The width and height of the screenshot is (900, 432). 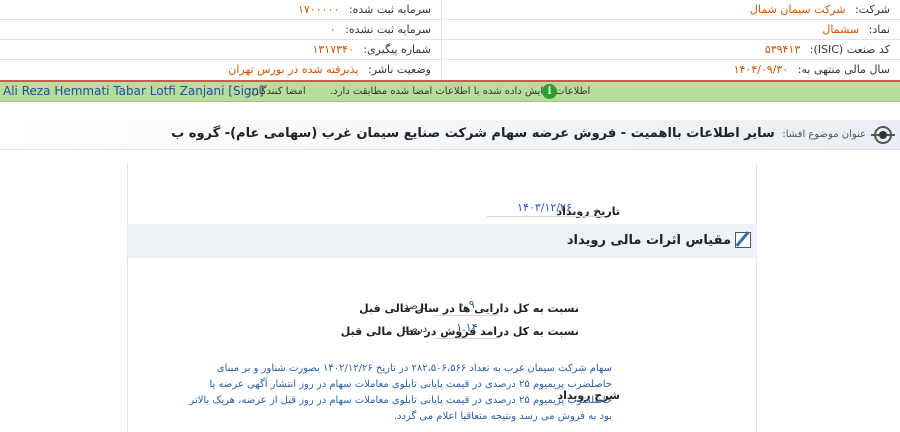 What do you see at coordinates (319, 9) in the screenshot?
I see `registered-capital-value: ۱۷۰۰۰۰۰` at bounding box center [319, 9].